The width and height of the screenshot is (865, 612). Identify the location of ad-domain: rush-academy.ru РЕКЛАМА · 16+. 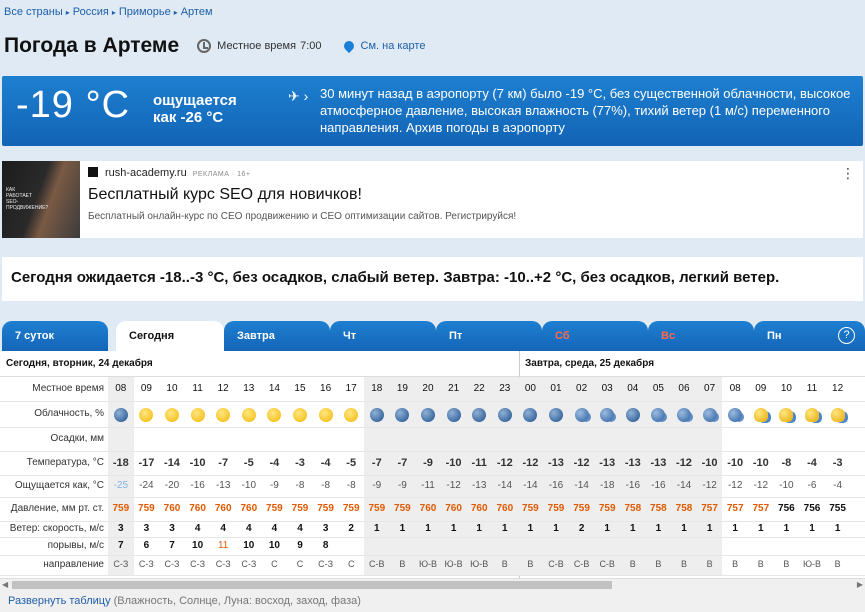
(178, 173).